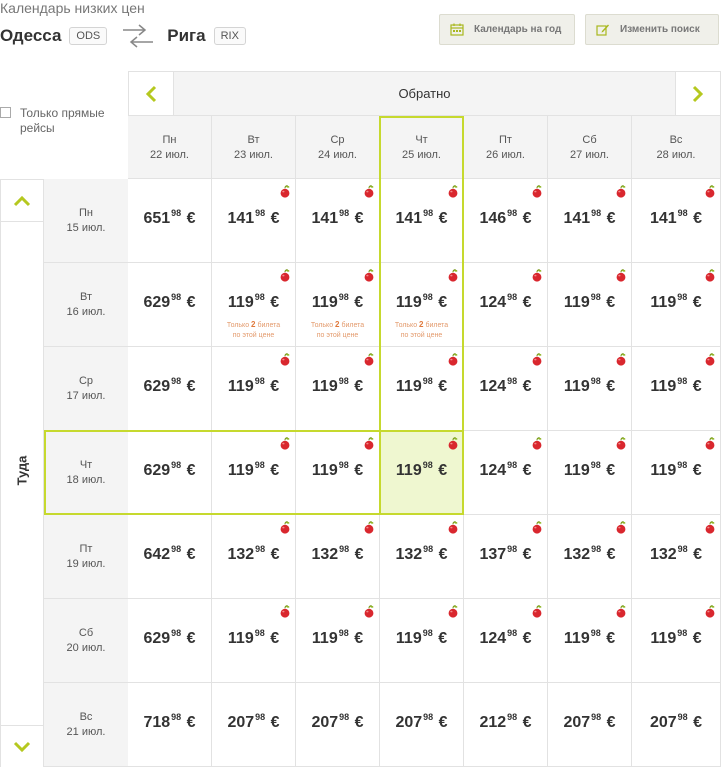 The height and width of the screenshot is (767, 721). I want to click on return-date: 23 июл., so click(253, 155).